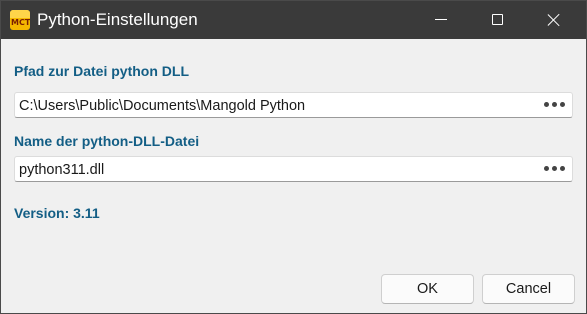  I want to click on close-button, so click(554, 20).